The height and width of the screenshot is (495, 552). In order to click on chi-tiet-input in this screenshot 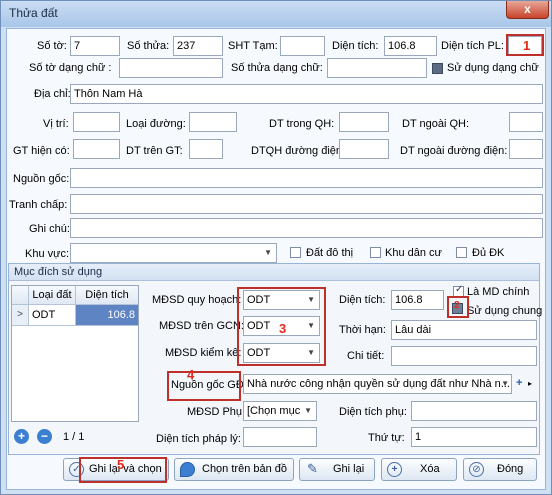, I will do `click(464, 356)`.